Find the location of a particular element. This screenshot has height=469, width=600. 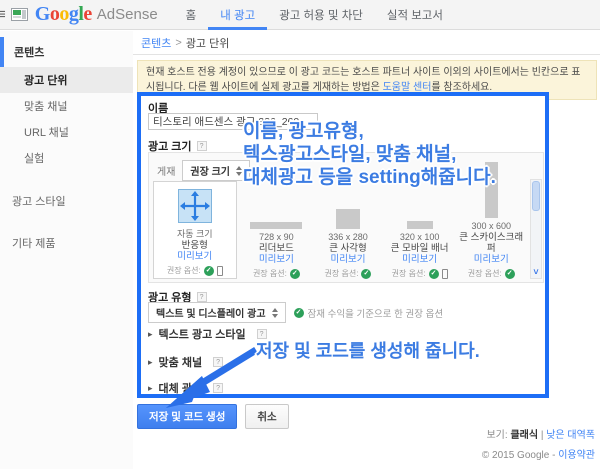

breadcrumb-current: 광고 단위 is located at coordinates (207, 43).